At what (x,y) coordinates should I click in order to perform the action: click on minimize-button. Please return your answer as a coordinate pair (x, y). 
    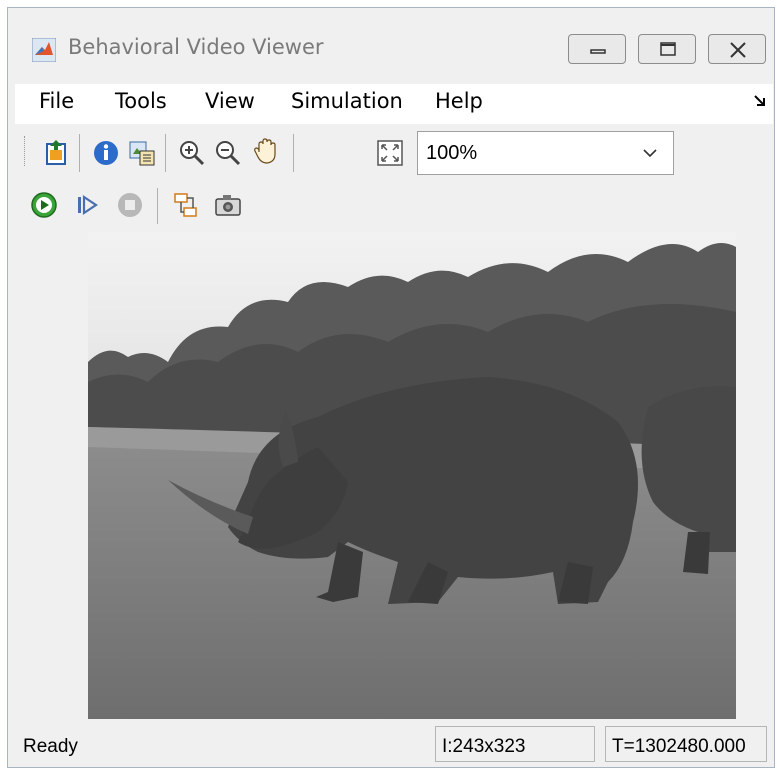
    Looking at the image, I should click on (597, 49).